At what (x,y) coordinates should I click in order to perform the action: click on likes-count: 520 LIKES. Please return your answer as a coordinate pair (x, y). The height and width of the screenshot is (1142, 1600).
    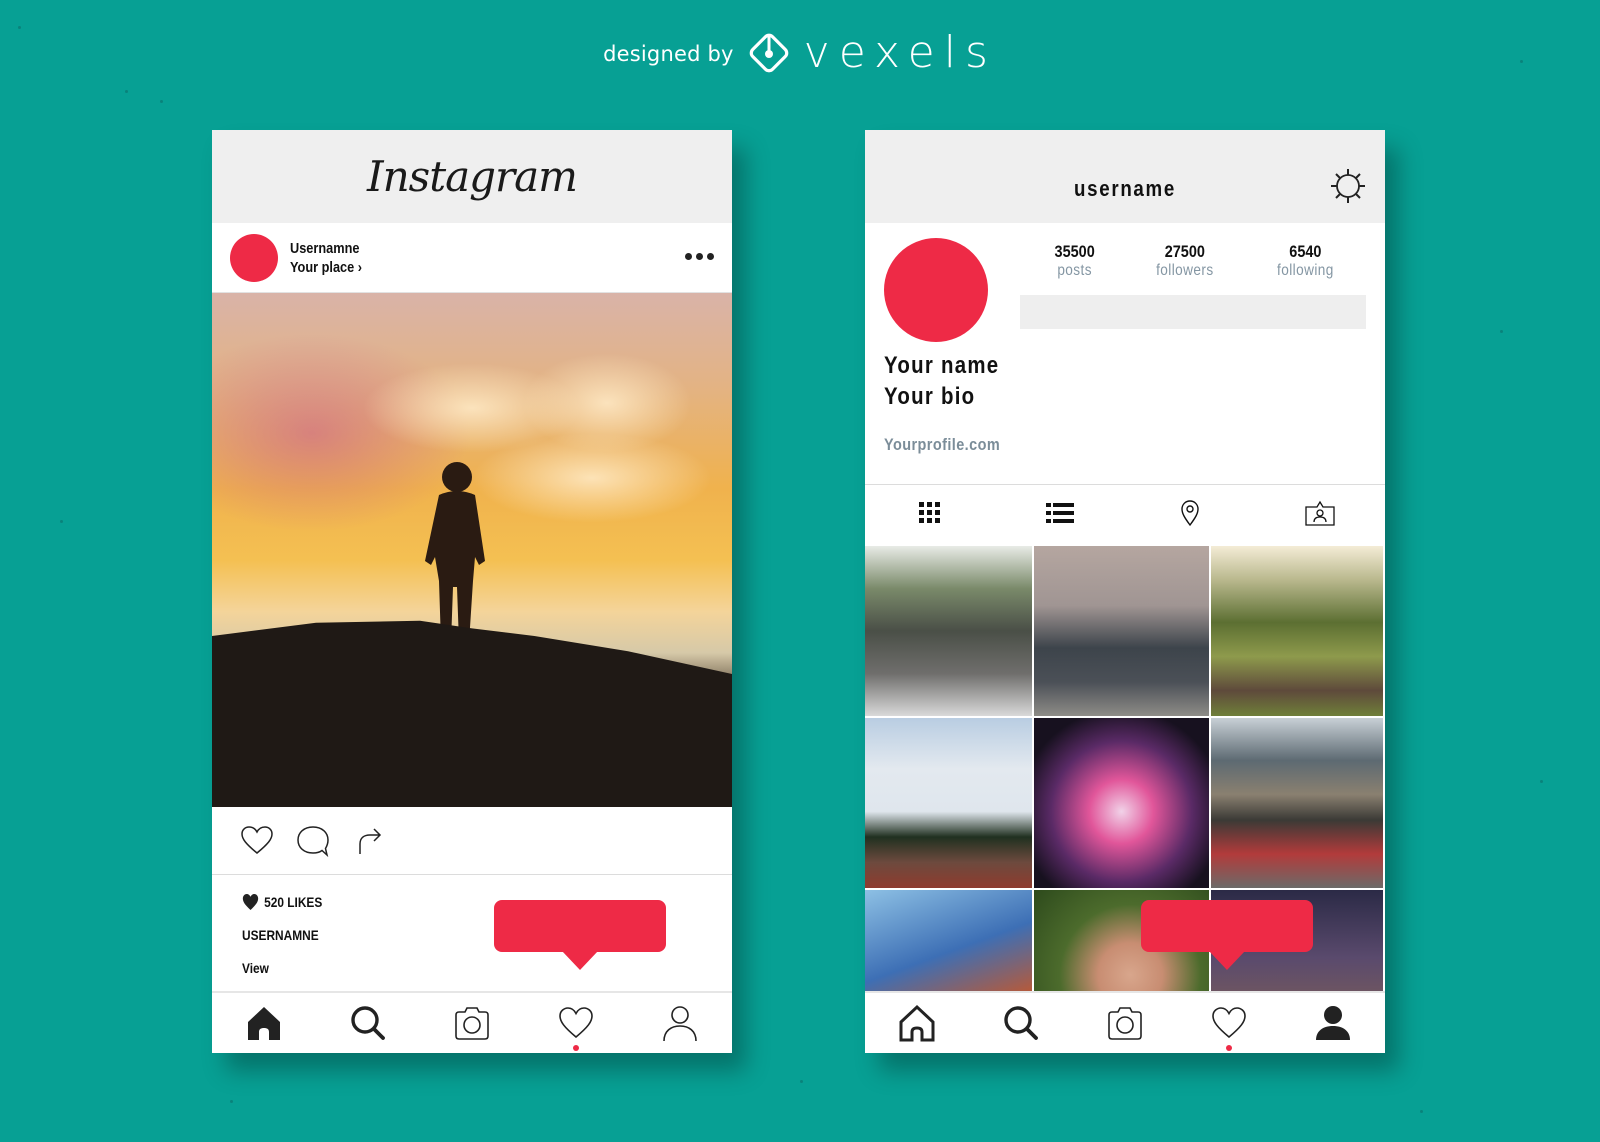
    Looking at the image, I should click on (293, 902).